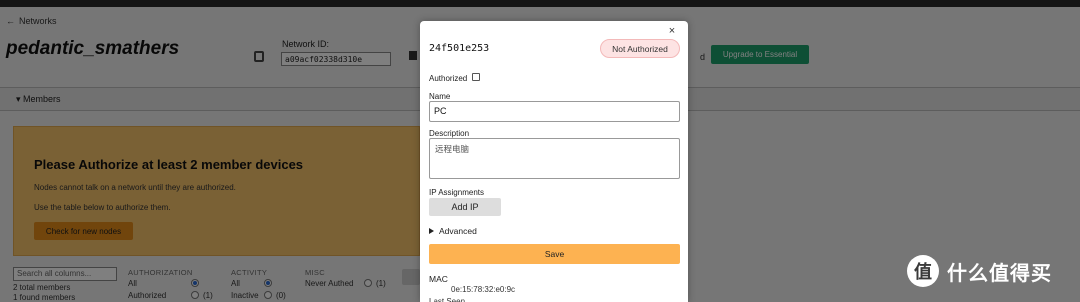 The height and width of the screenshot is (302, 1080). Describe the element at coordinates (431, 231) in the screenshot. I see `caret-right-icon` at that location.